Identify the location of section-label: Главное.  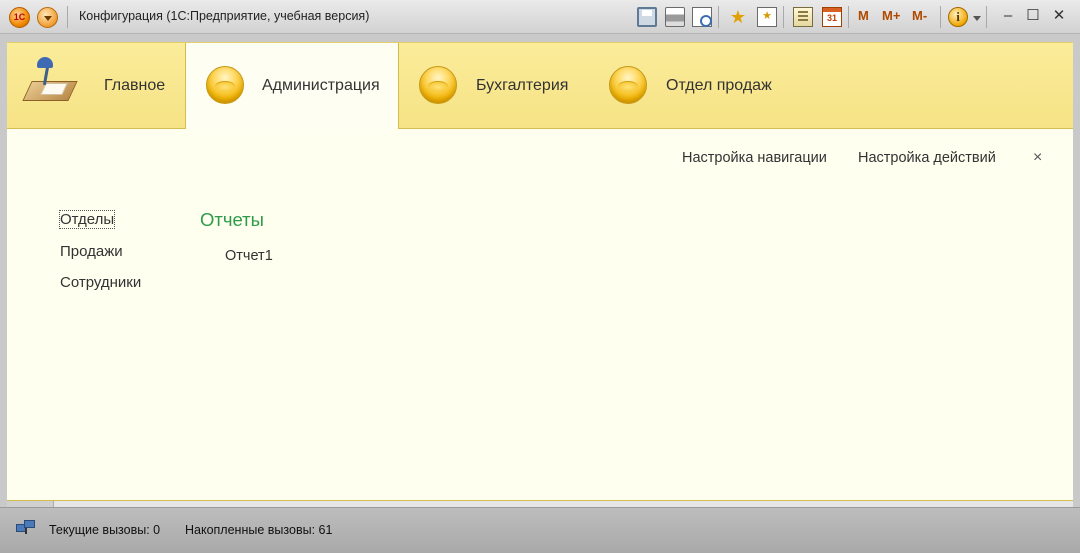
(135, 85).